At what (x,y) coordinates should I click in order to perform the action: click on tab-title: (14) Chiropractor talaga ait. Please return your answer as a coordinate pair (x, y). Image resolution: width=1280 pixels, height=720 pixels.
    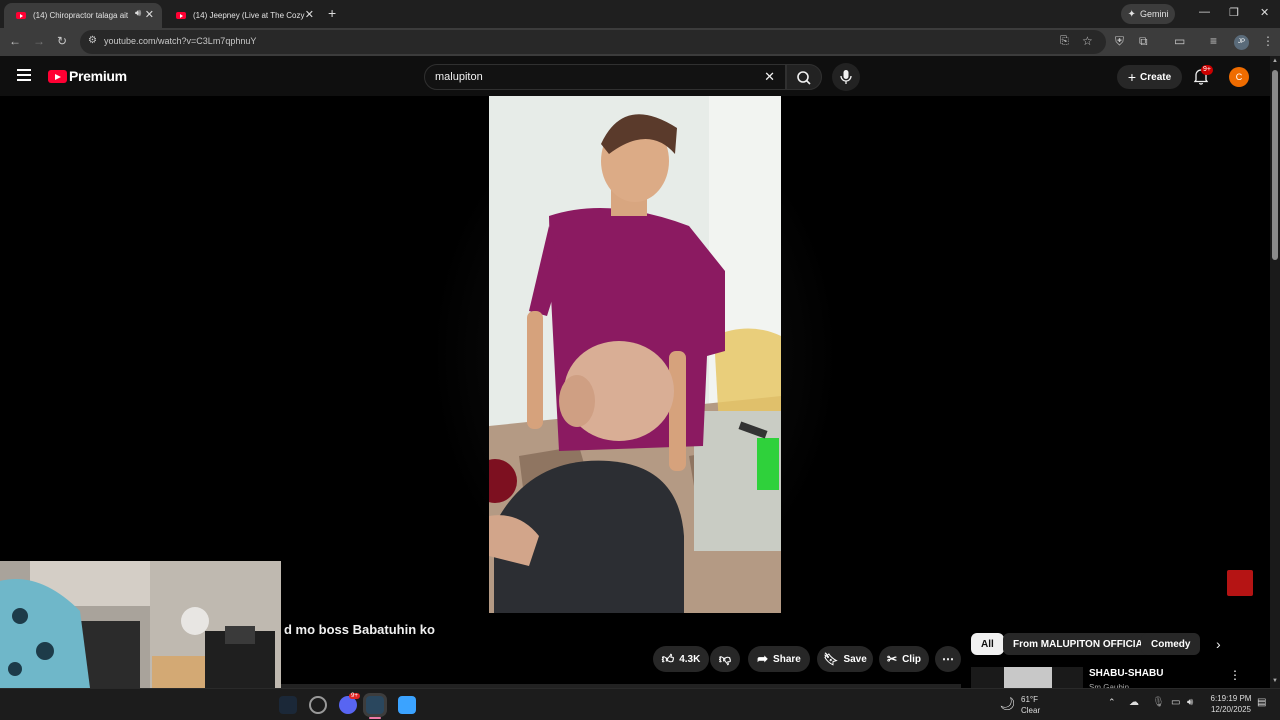
    Looking at the image, I should click on (81, 15).